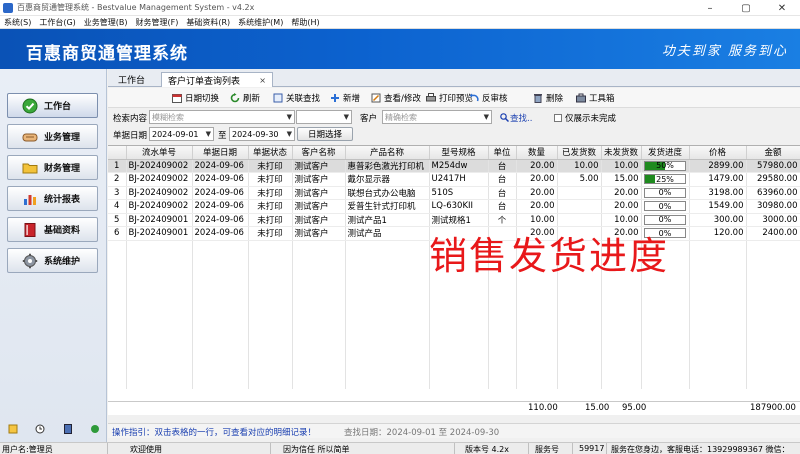 The width and height of the screenshot is (800, 454). I want to click on search-link: 查找.., so click(516, 118).